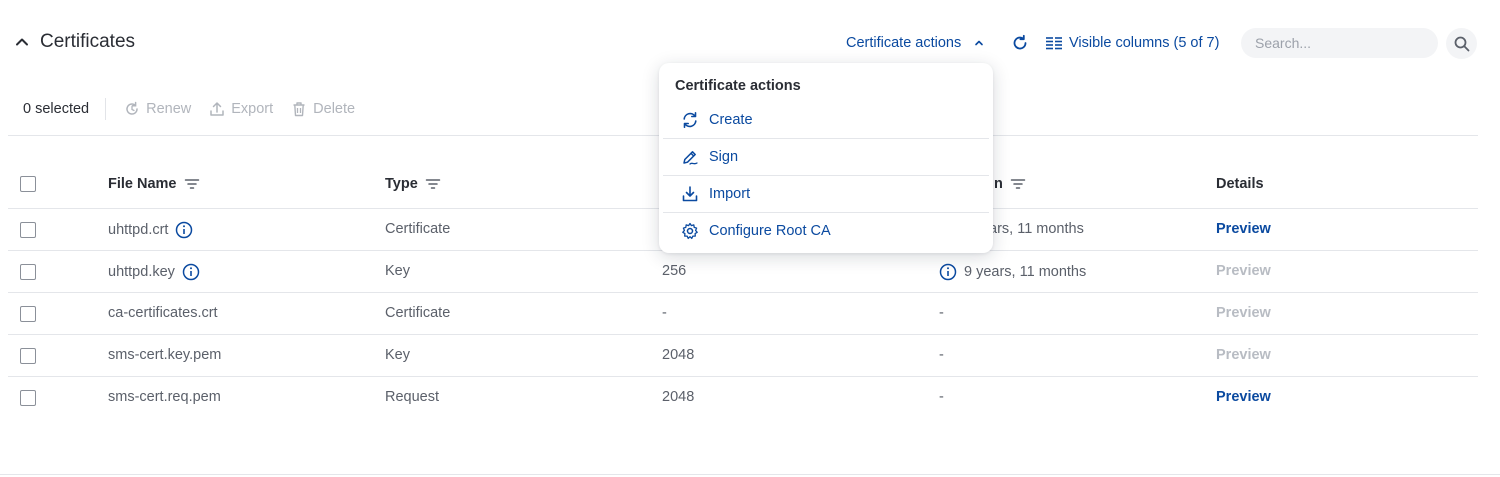 The height and width of the screenshot is (477, 1500). I want to click on export-button: Export, so click(241, 109).